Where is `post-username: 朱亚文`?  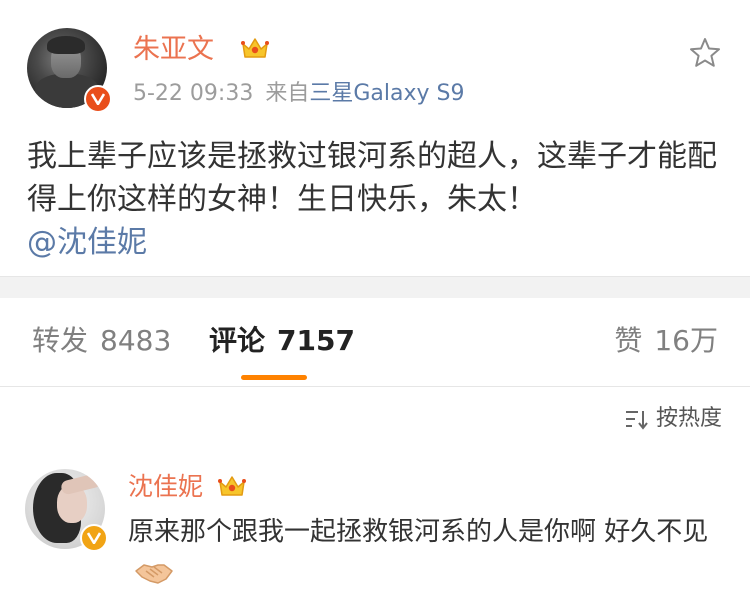 post-username: 朱亚文 is located at coordinates (173, 50).